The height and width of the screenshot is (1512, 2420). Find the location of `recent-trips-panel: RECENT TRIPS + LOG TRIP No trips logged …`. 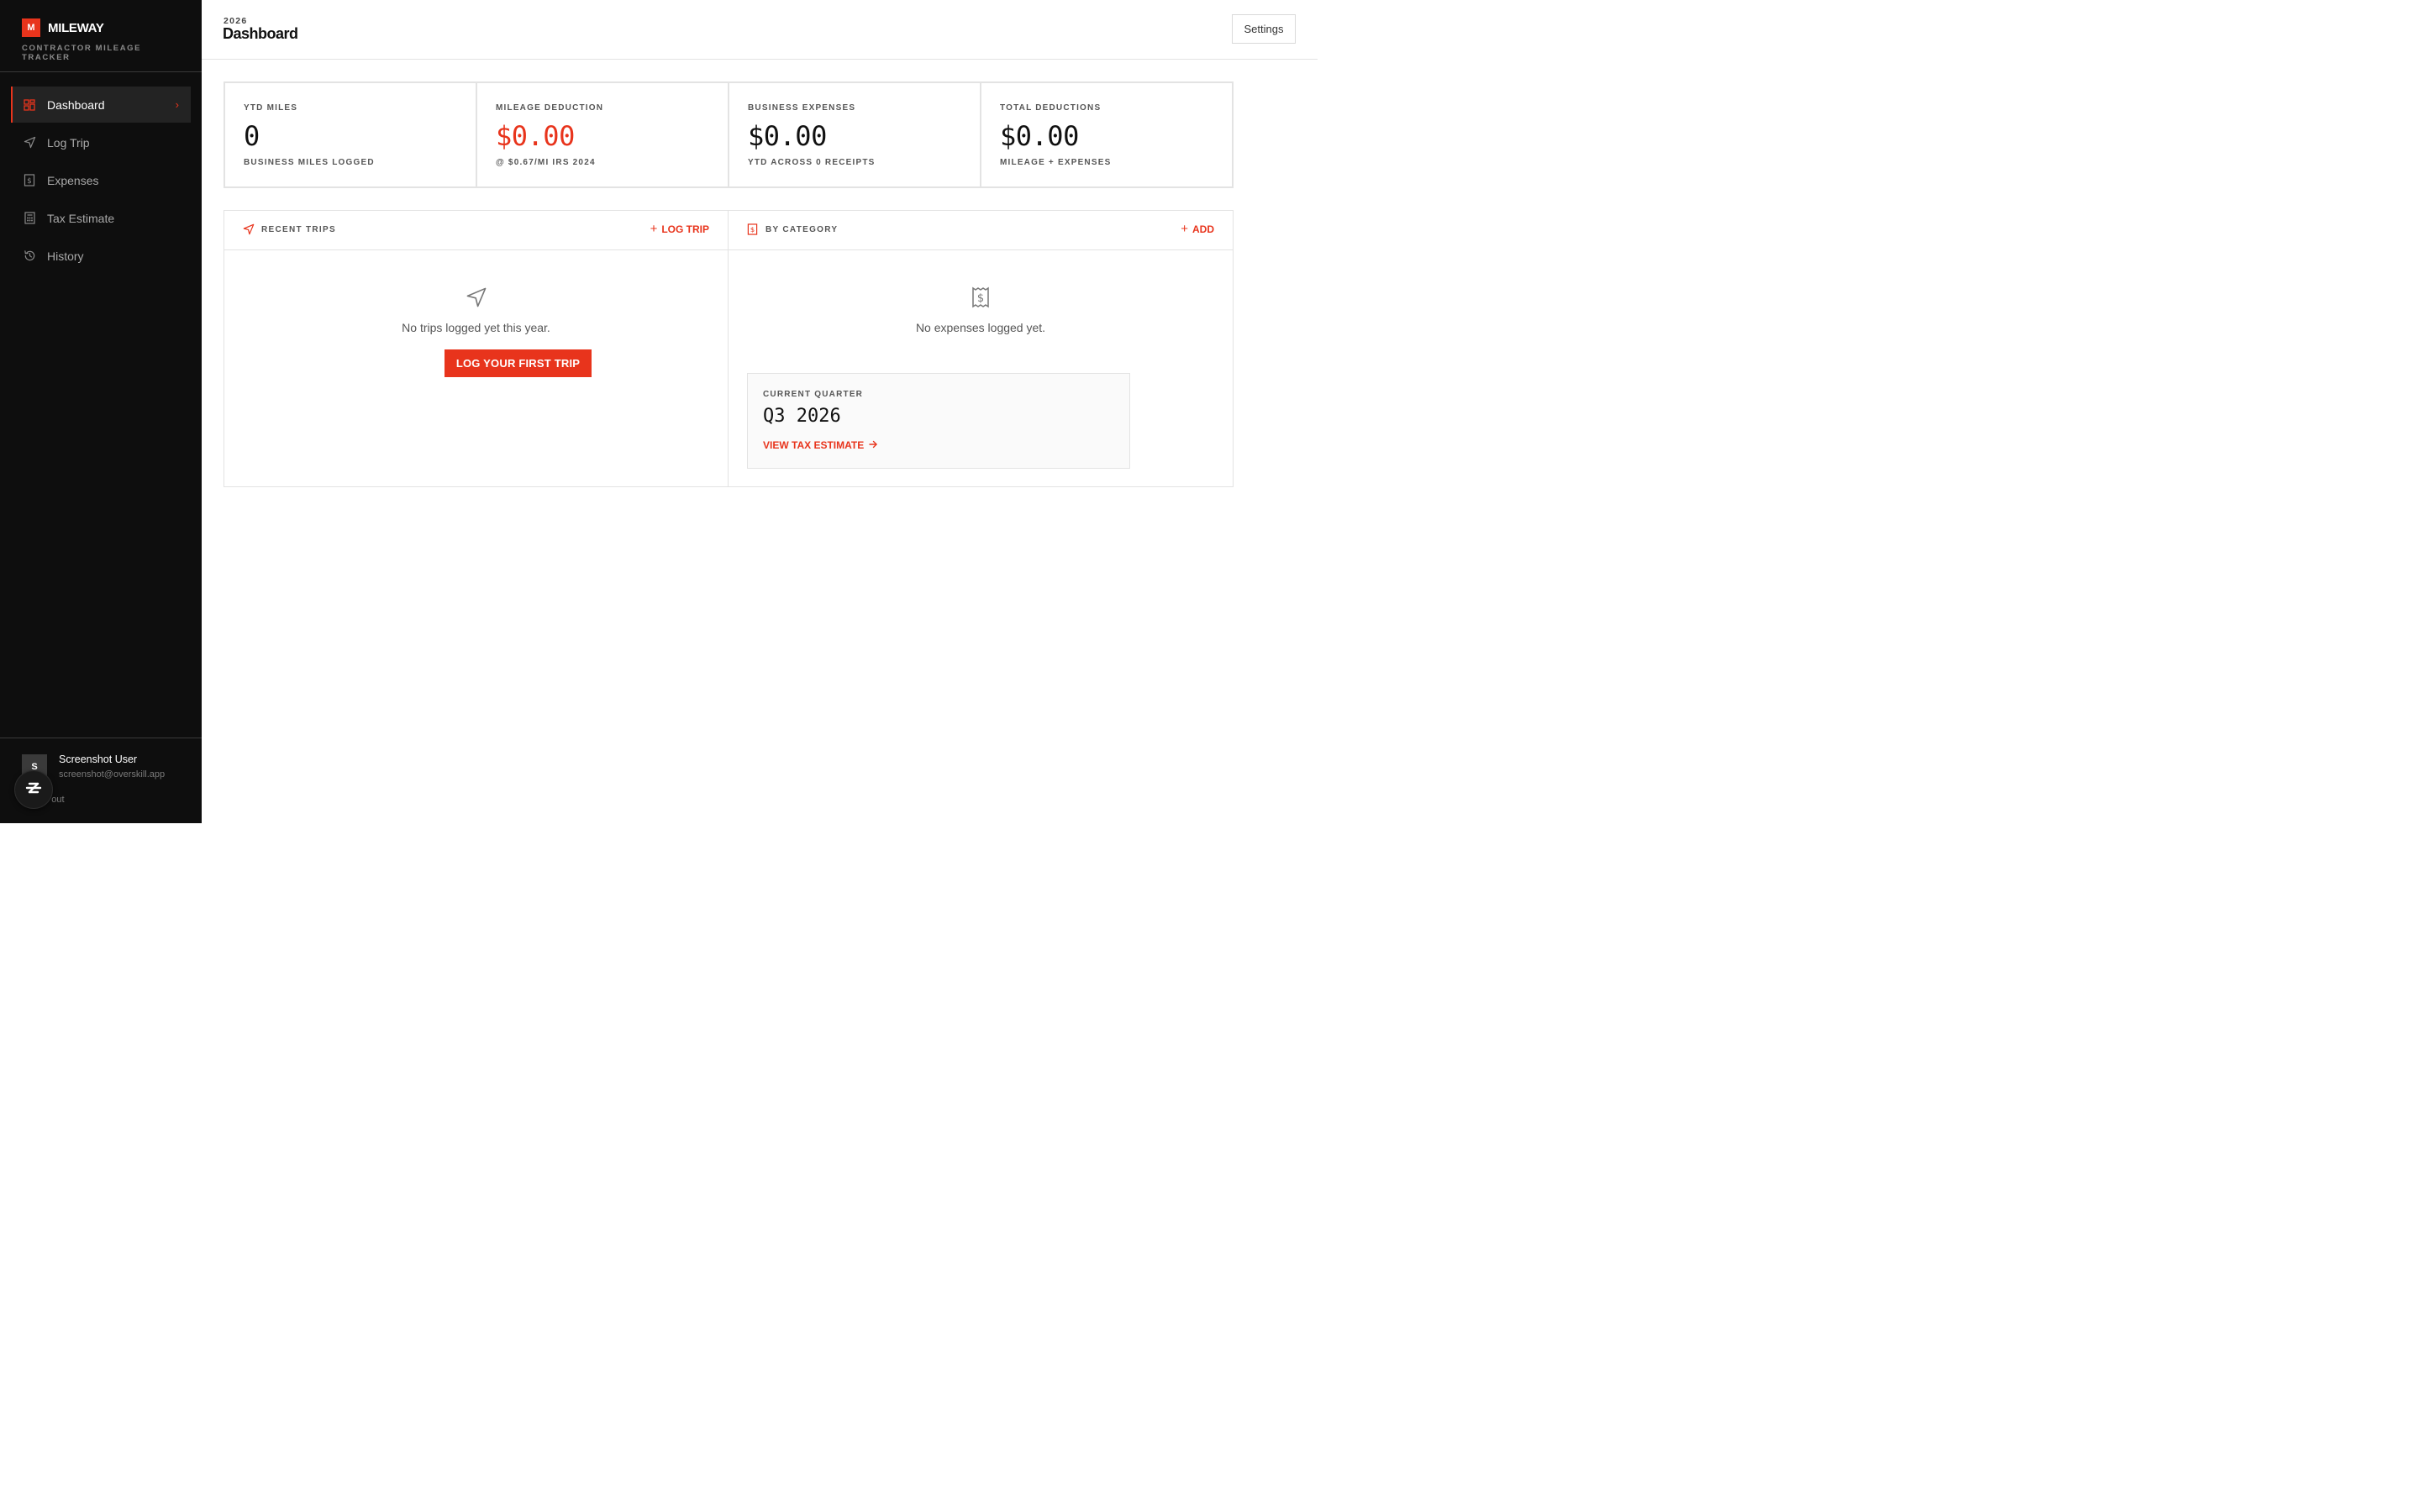

recent-trips-panel: RECENT TRIPS + LOG TRIP No trips logged … is located at coordinates (477, 348).